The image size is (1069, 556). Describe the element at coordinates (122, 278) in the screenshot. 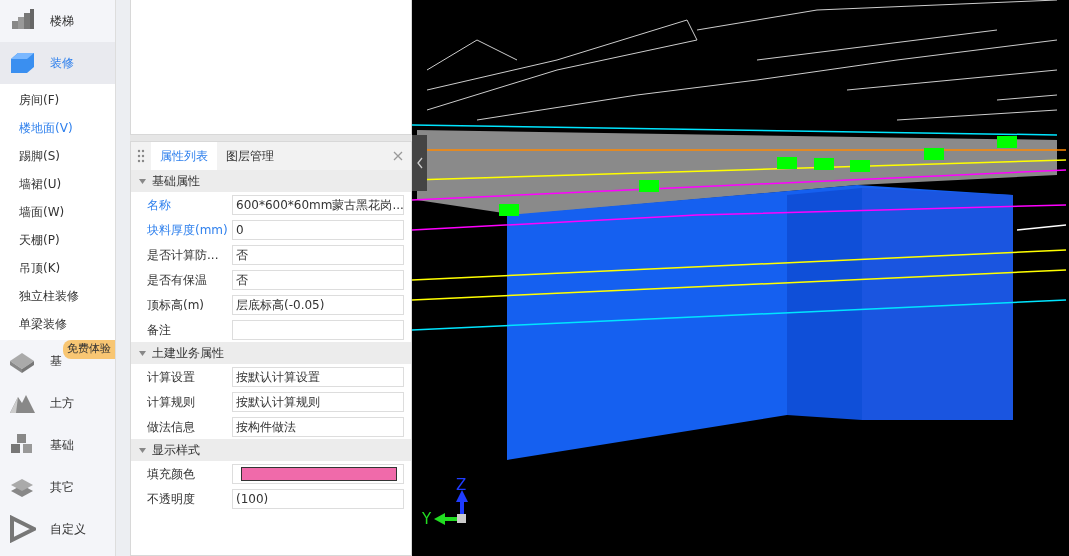

I see `scrollbar-track` at that location.